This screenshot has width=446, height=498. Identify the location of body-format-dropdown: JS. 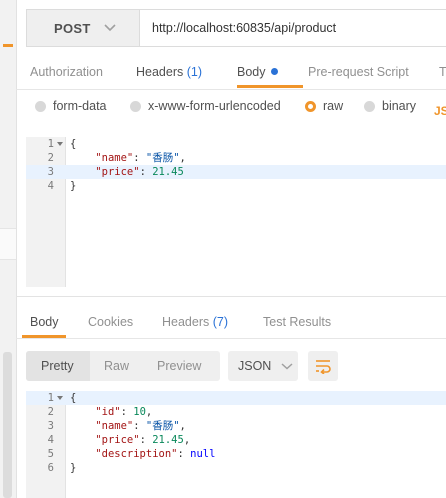
(440, 111).